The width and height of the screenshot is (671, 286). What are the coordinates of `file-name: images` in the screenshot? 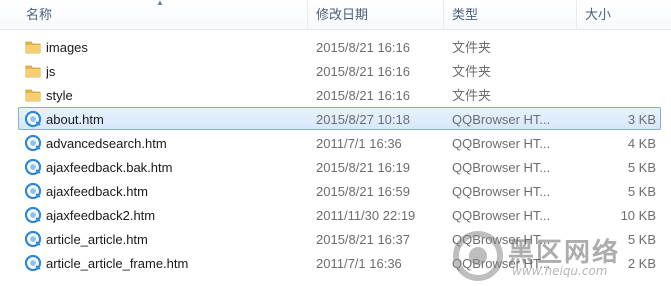 It's located at (67, 47).